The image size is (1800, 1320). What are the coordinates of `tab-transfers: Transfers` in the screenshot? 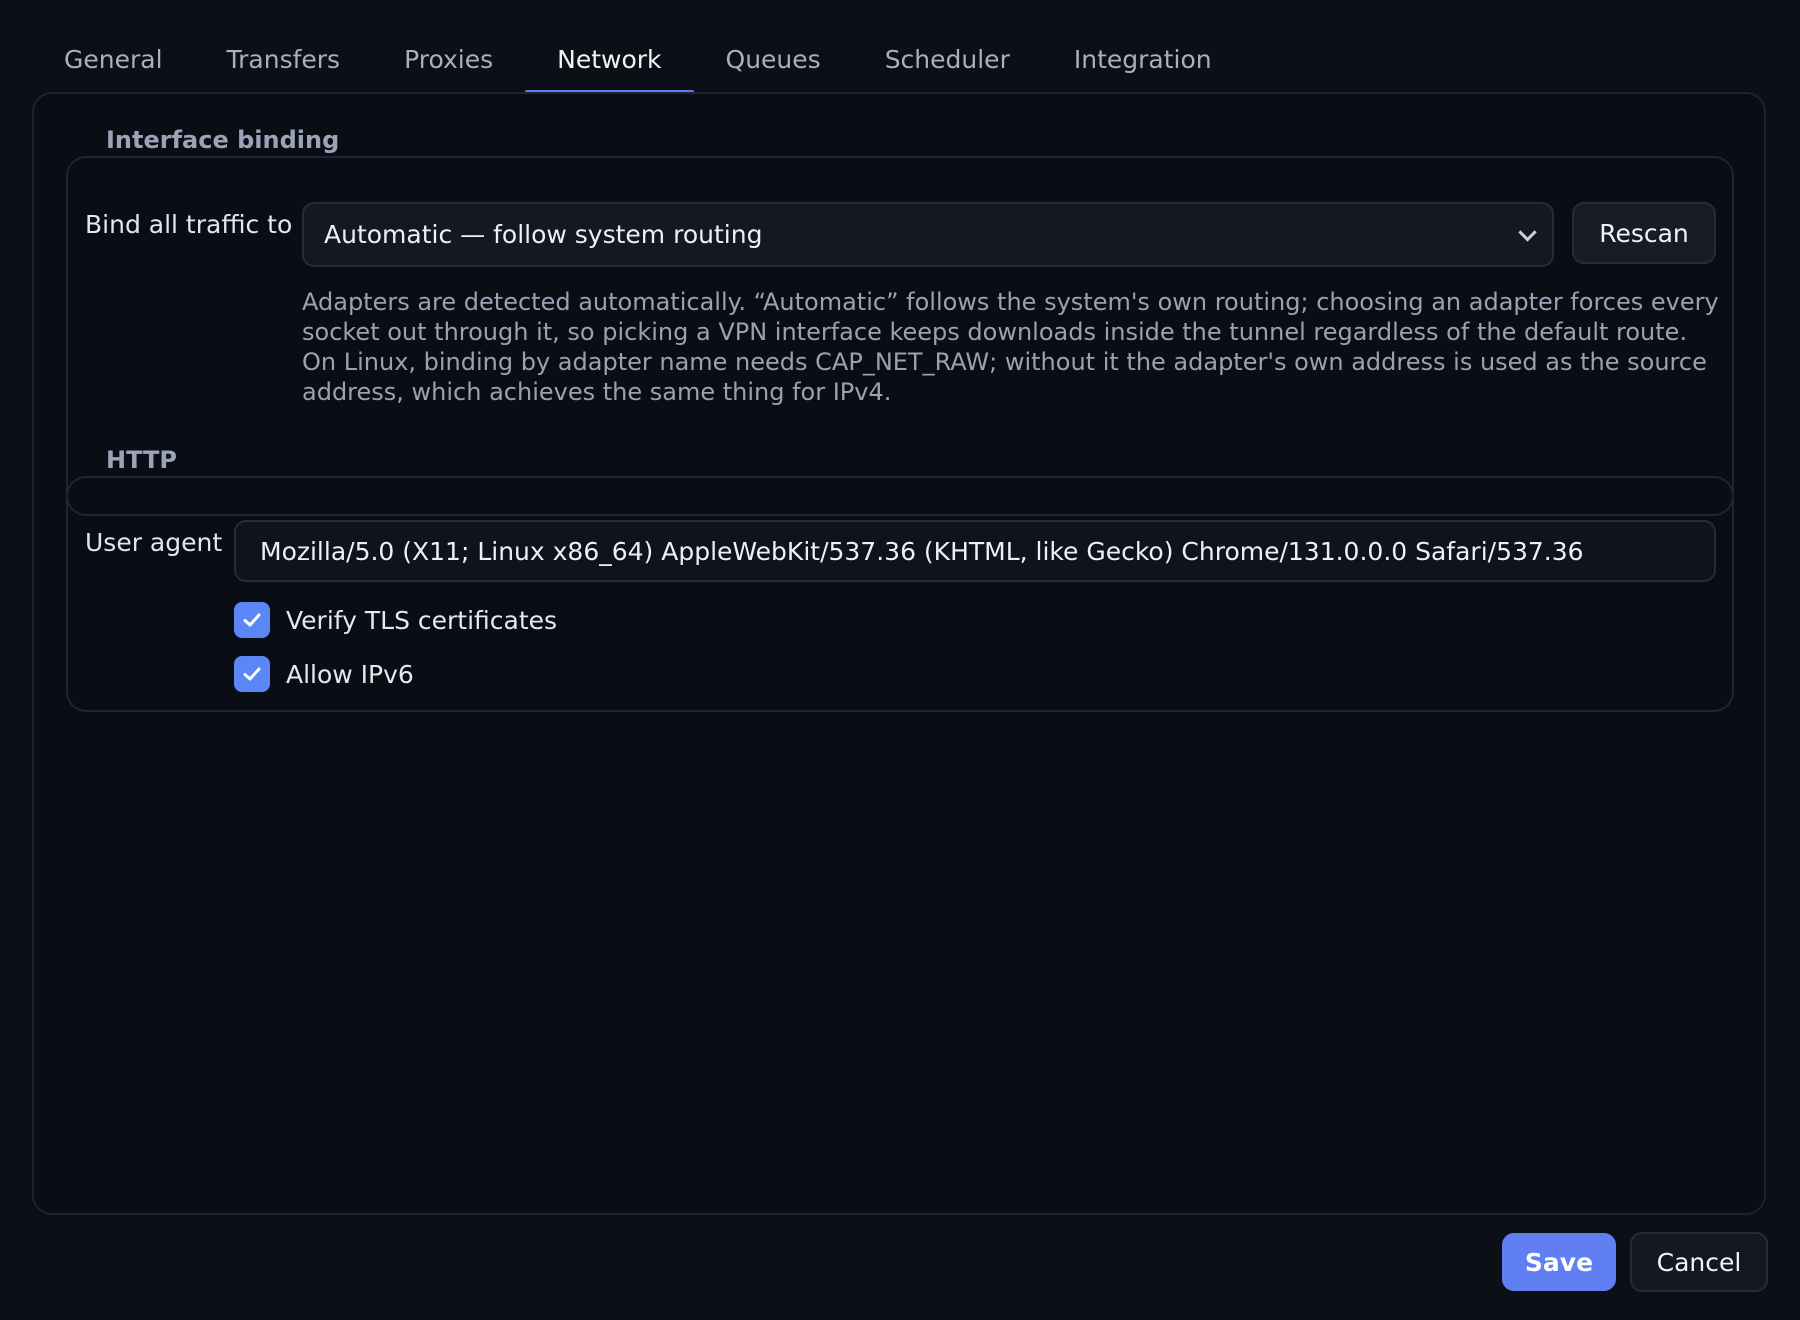 It's located at (284, 60).